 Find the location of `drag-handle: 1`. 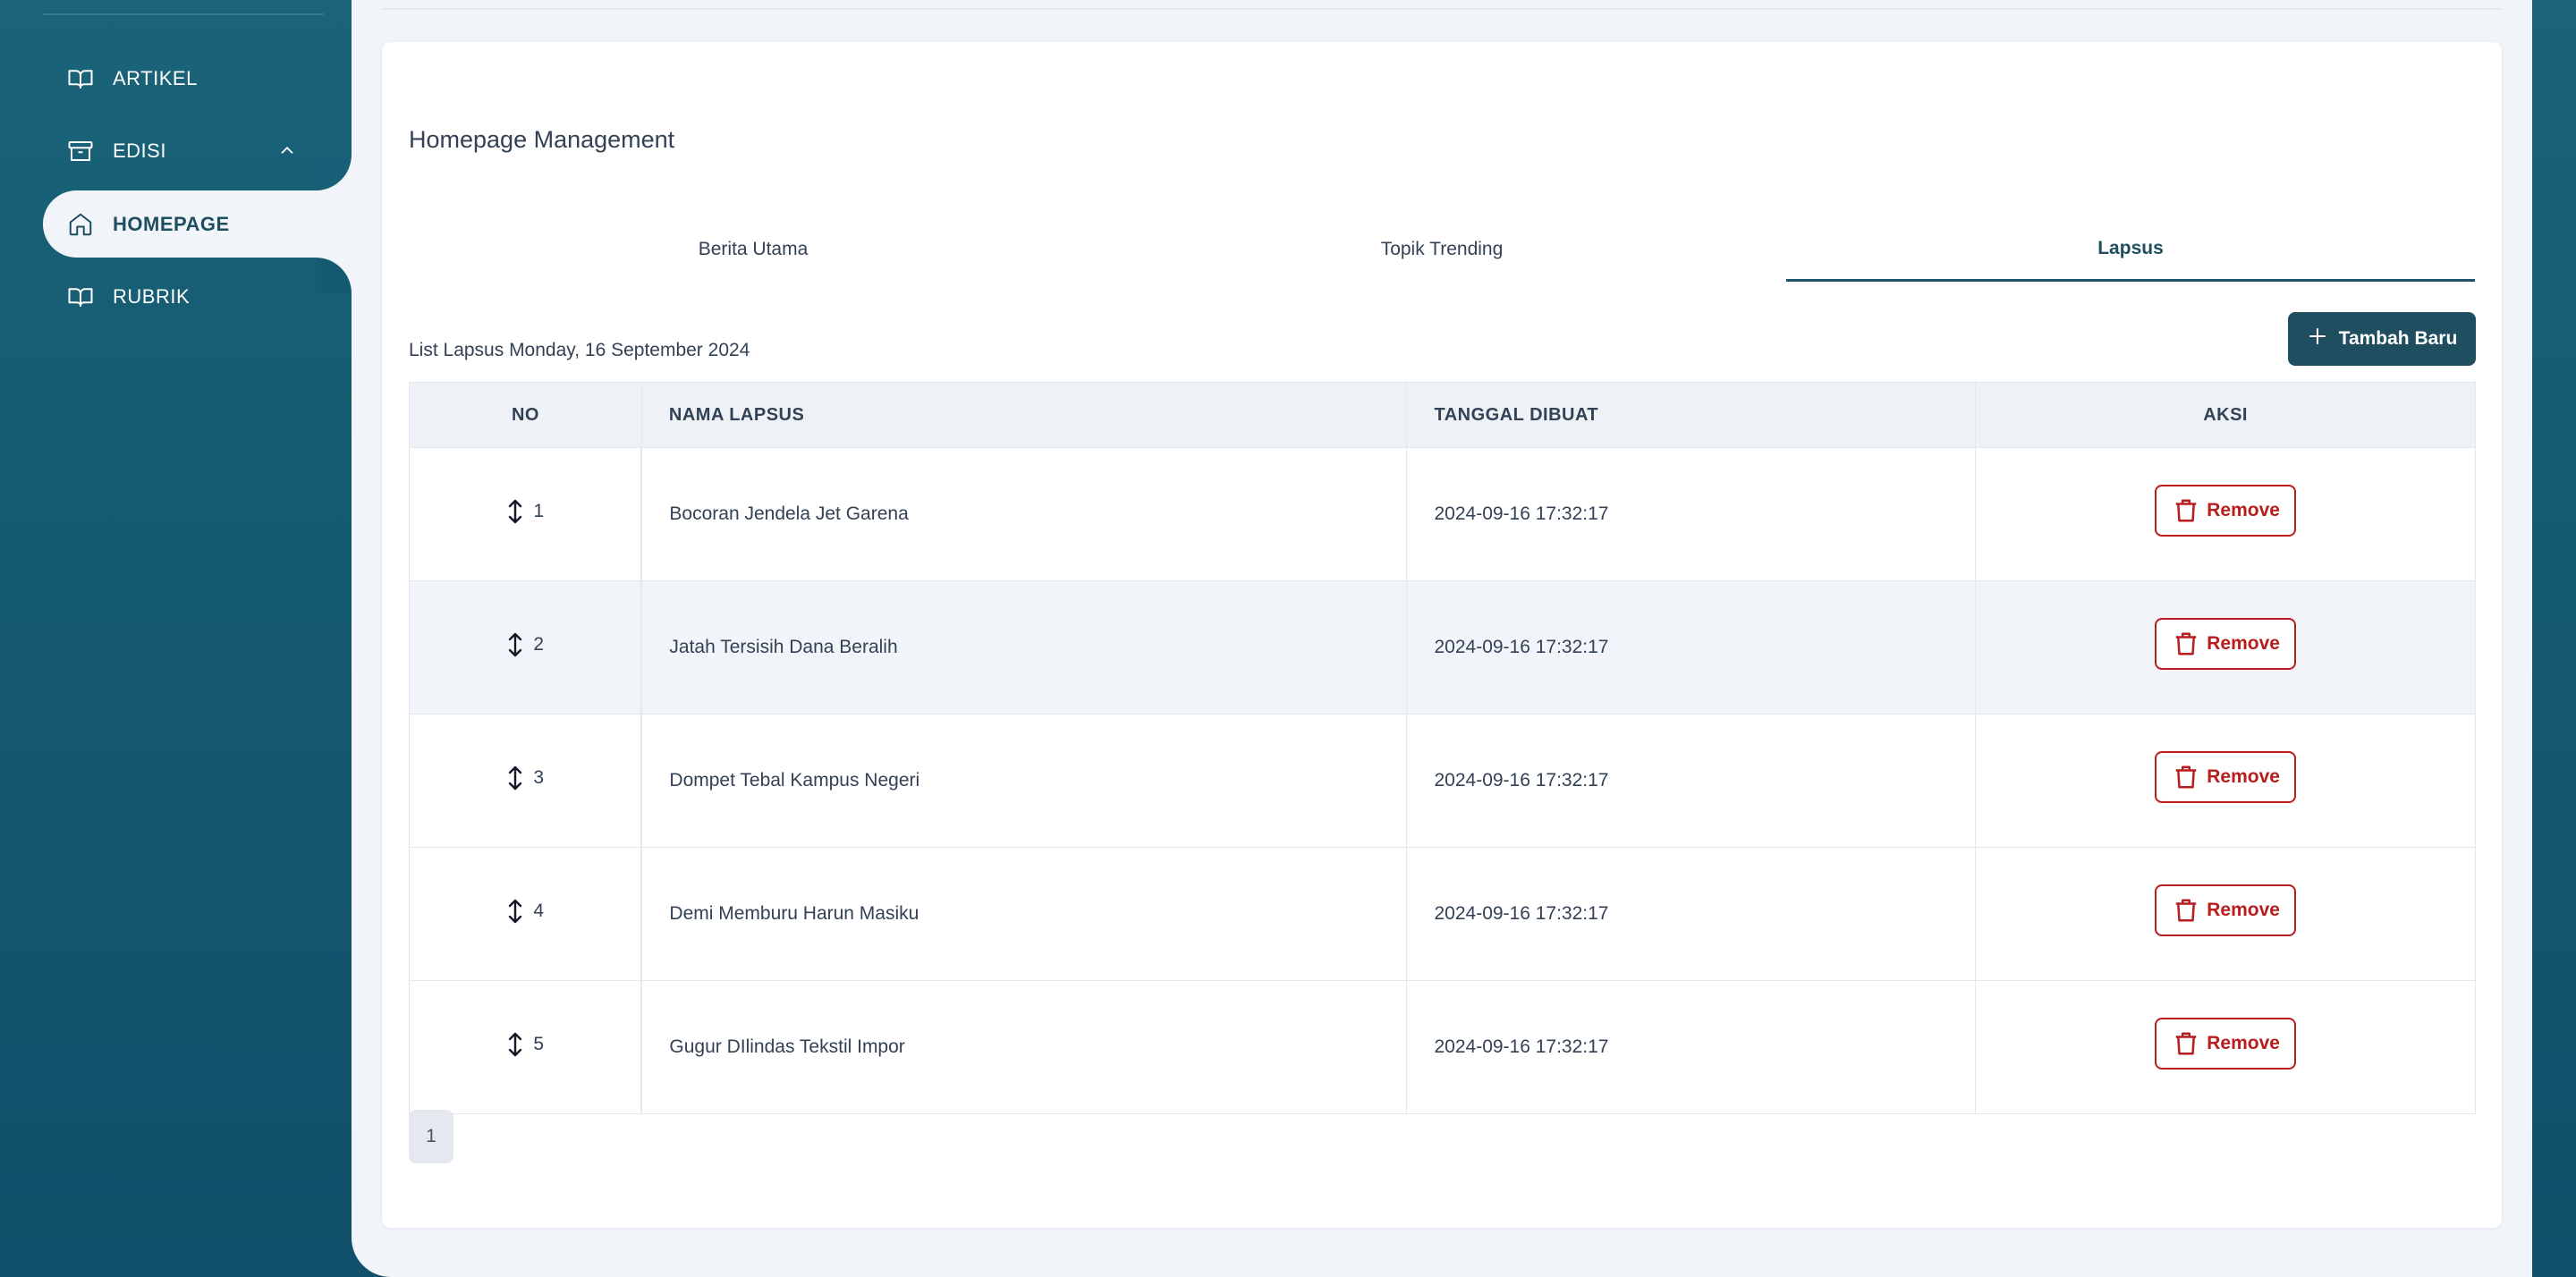

drag-handle: 1 is located at coordinates (525, 512).